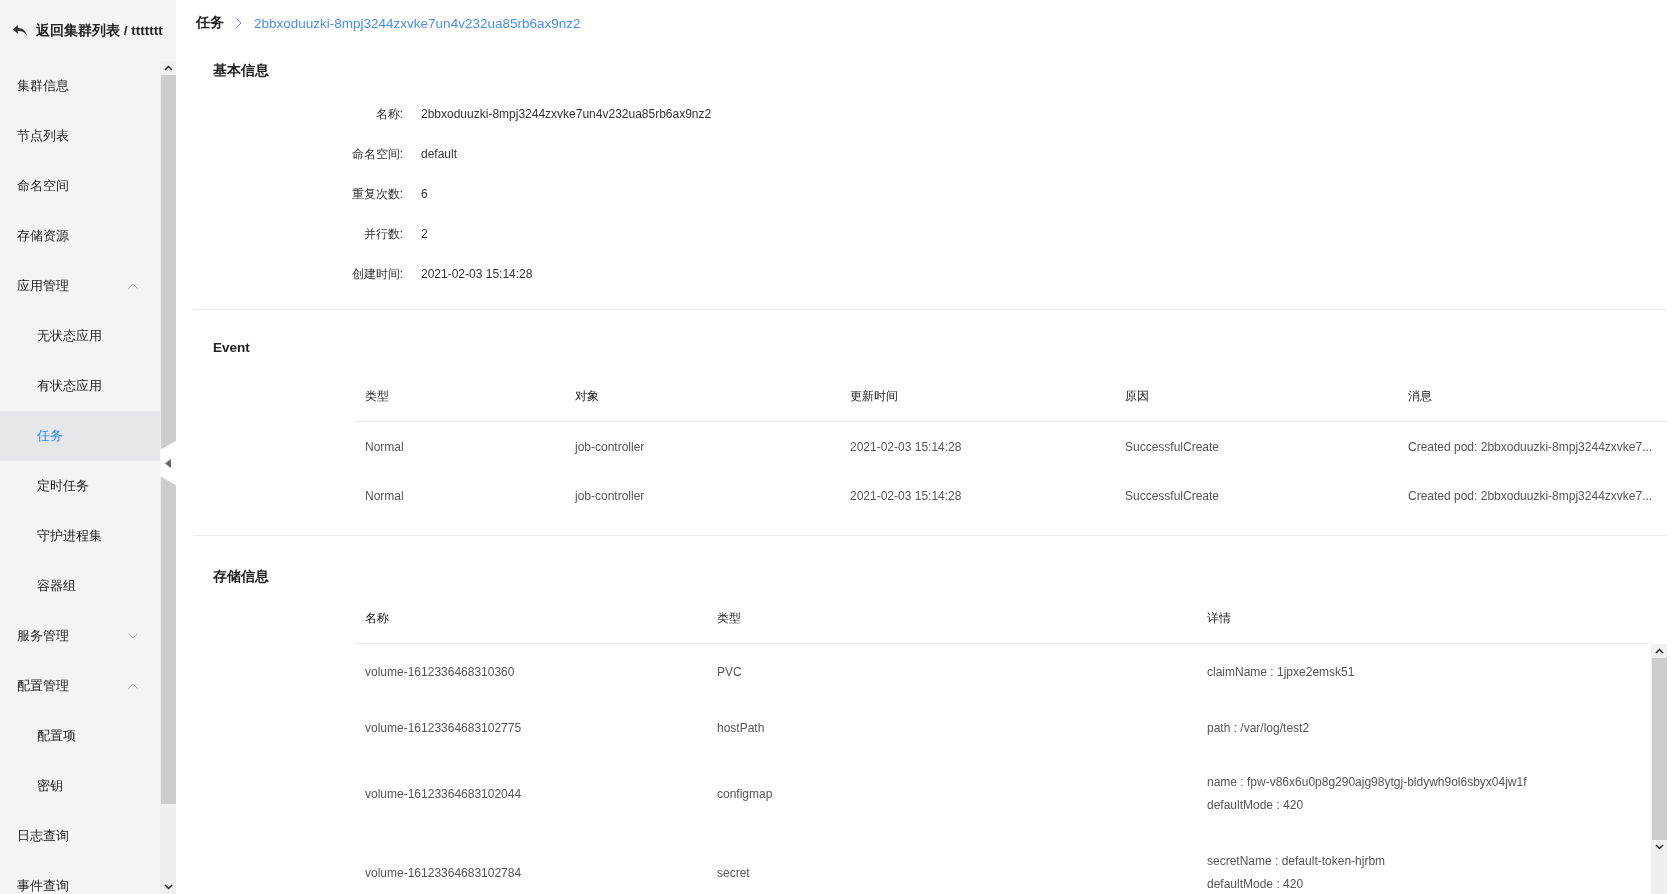 This screenshot has width=1679, height=894. Describe the element at coordinates (1259, 728) in the screenshot. I see `detail-line: path : /var/log/test2` at that location.